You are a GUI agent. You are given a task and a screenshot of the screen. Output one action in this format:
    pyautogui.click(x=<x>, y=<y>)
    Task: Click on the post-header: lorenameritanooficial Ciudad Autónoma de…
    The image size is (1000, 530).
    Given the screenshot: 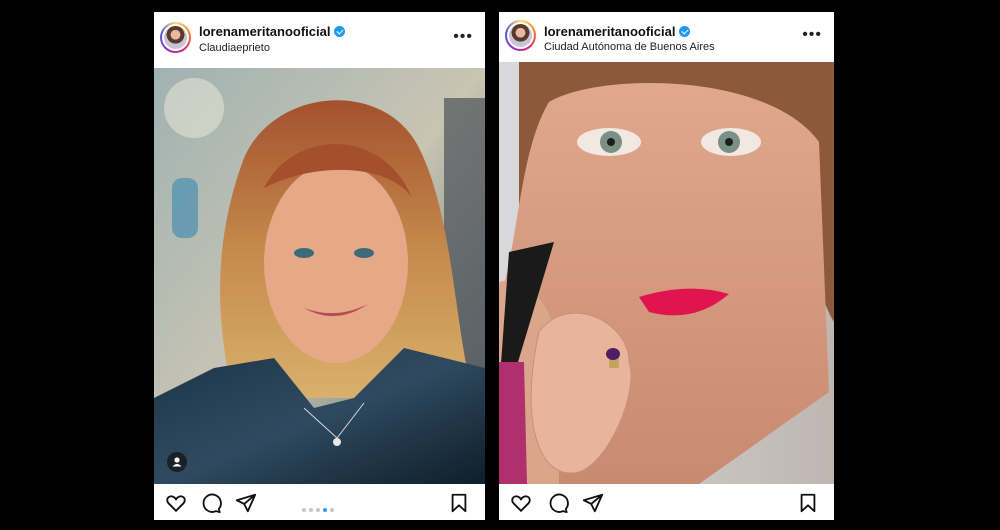 What is the action you would take?
    pyautogui.click(x=666, y=37)
    